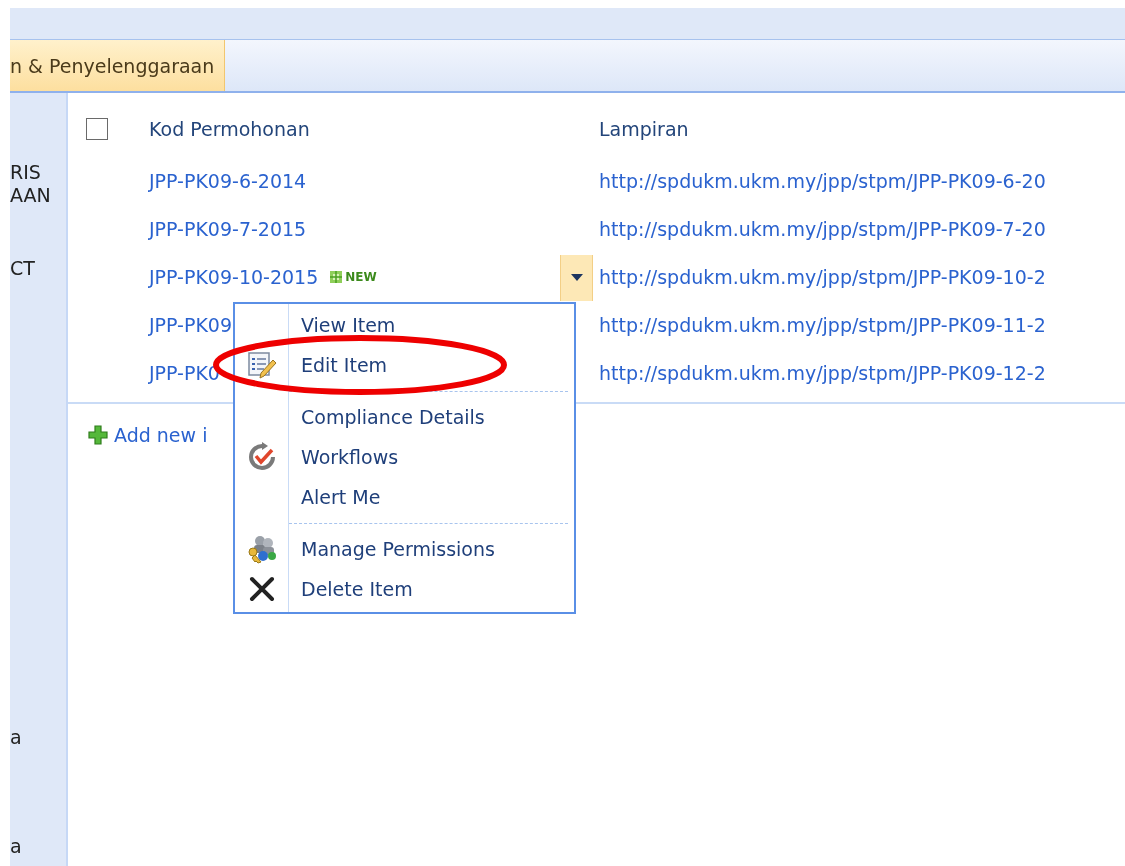 This screenshot has height=866, width=1125. What do you see at coordinates (404, 325) in the screenshot?
I see `menu-item: View Item` at bounding box center [404, 325].